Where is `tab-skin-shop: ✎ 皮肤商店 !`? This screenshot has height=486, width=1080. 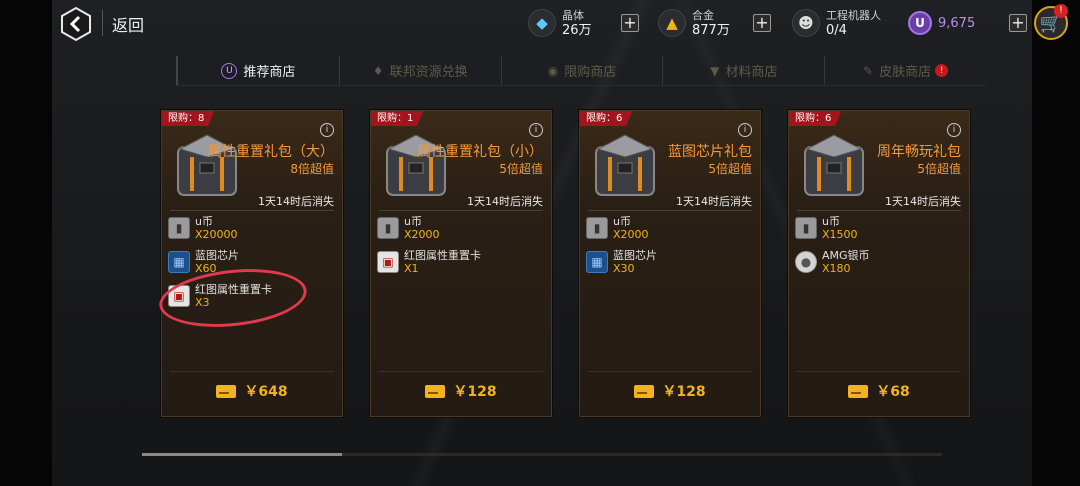 tab-skin-shop: ✎ 皮肤商店 ! is located at coordinates (905, 70).